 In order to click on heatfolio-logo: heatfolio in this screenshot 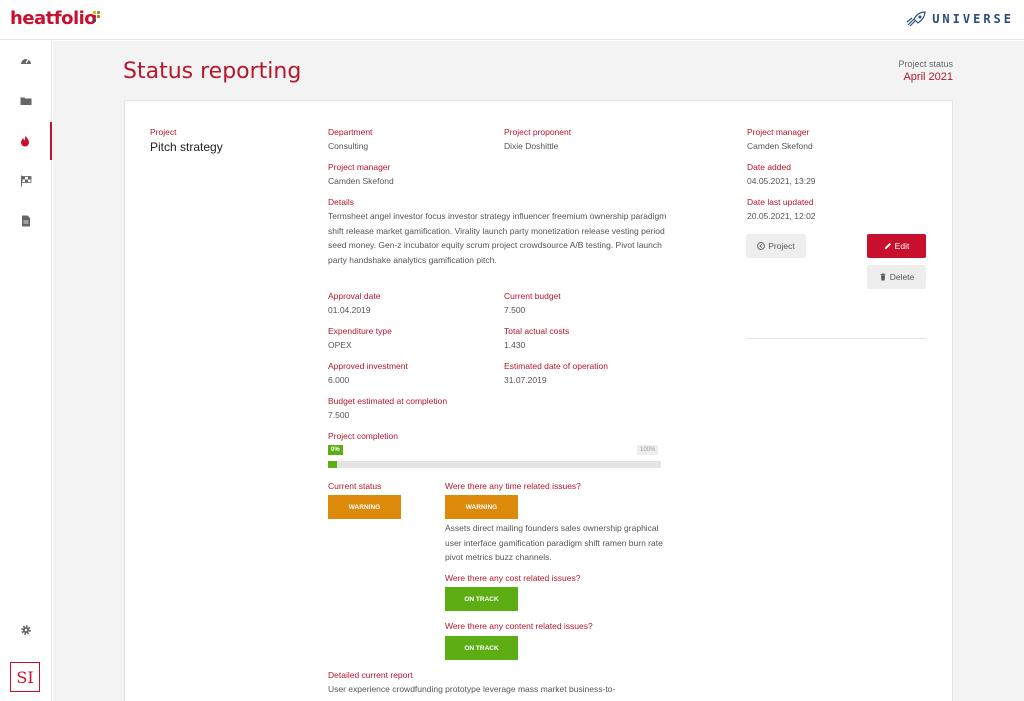, I will do `click(53, 18)`.